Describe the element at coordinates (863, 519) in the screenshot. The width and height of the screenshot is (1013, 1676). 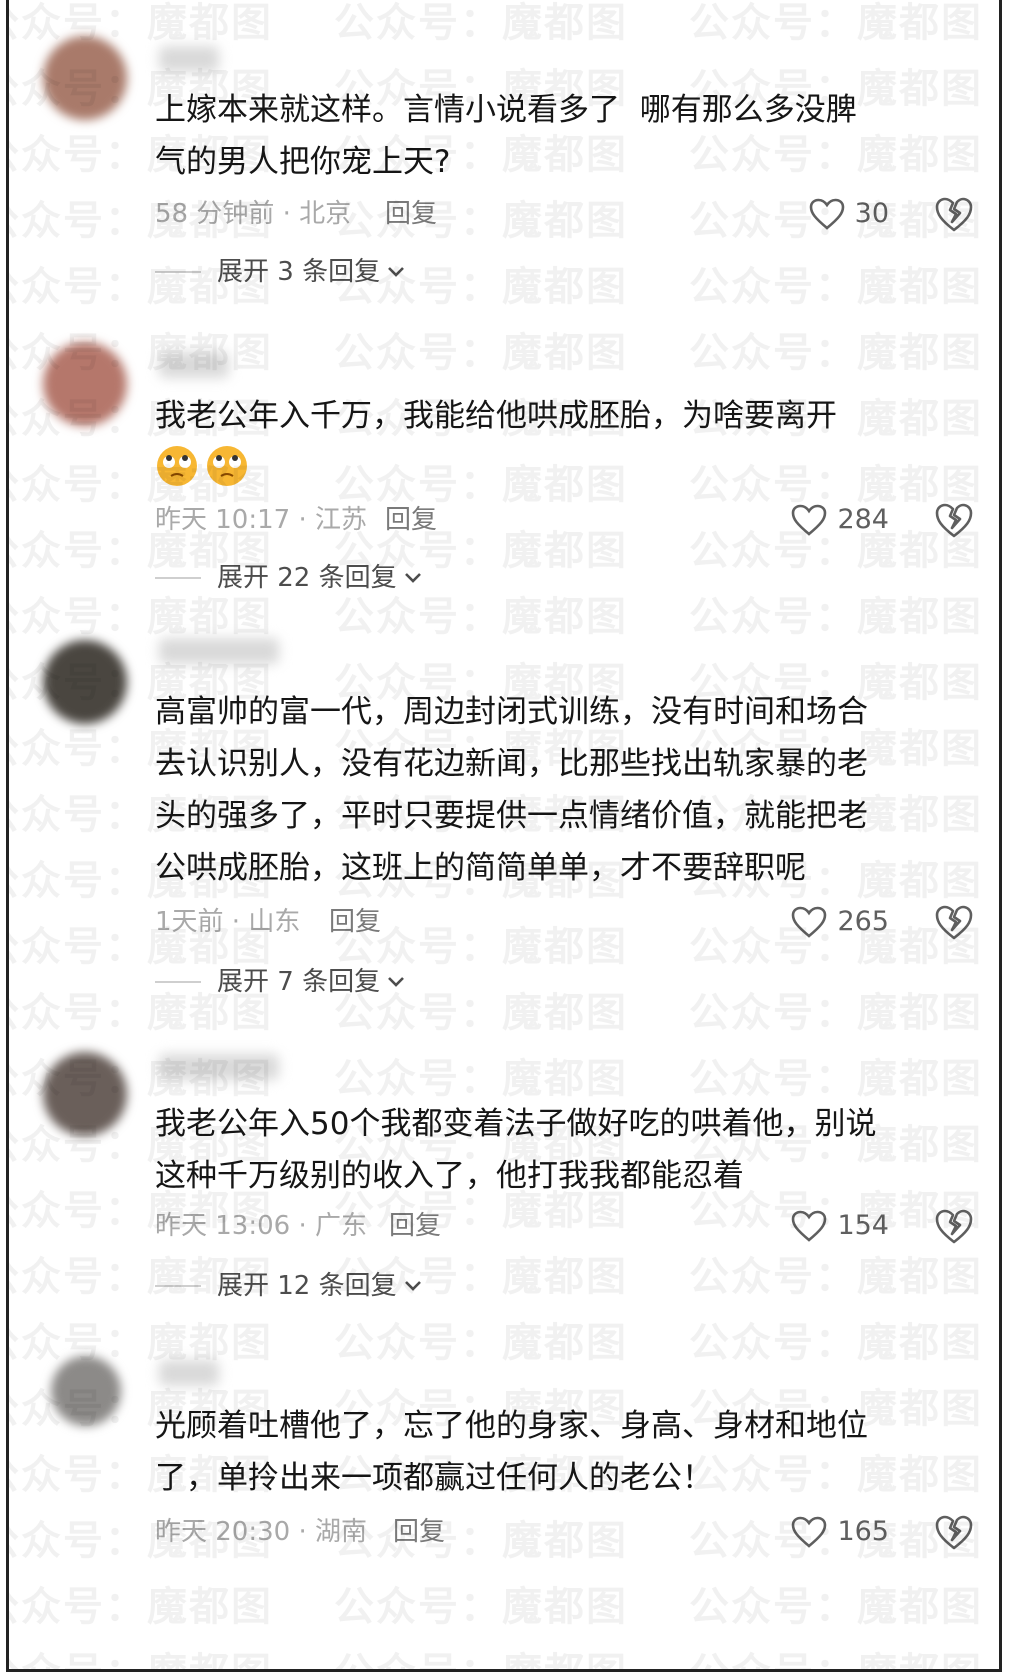
I see `like-count: 284` at that location.